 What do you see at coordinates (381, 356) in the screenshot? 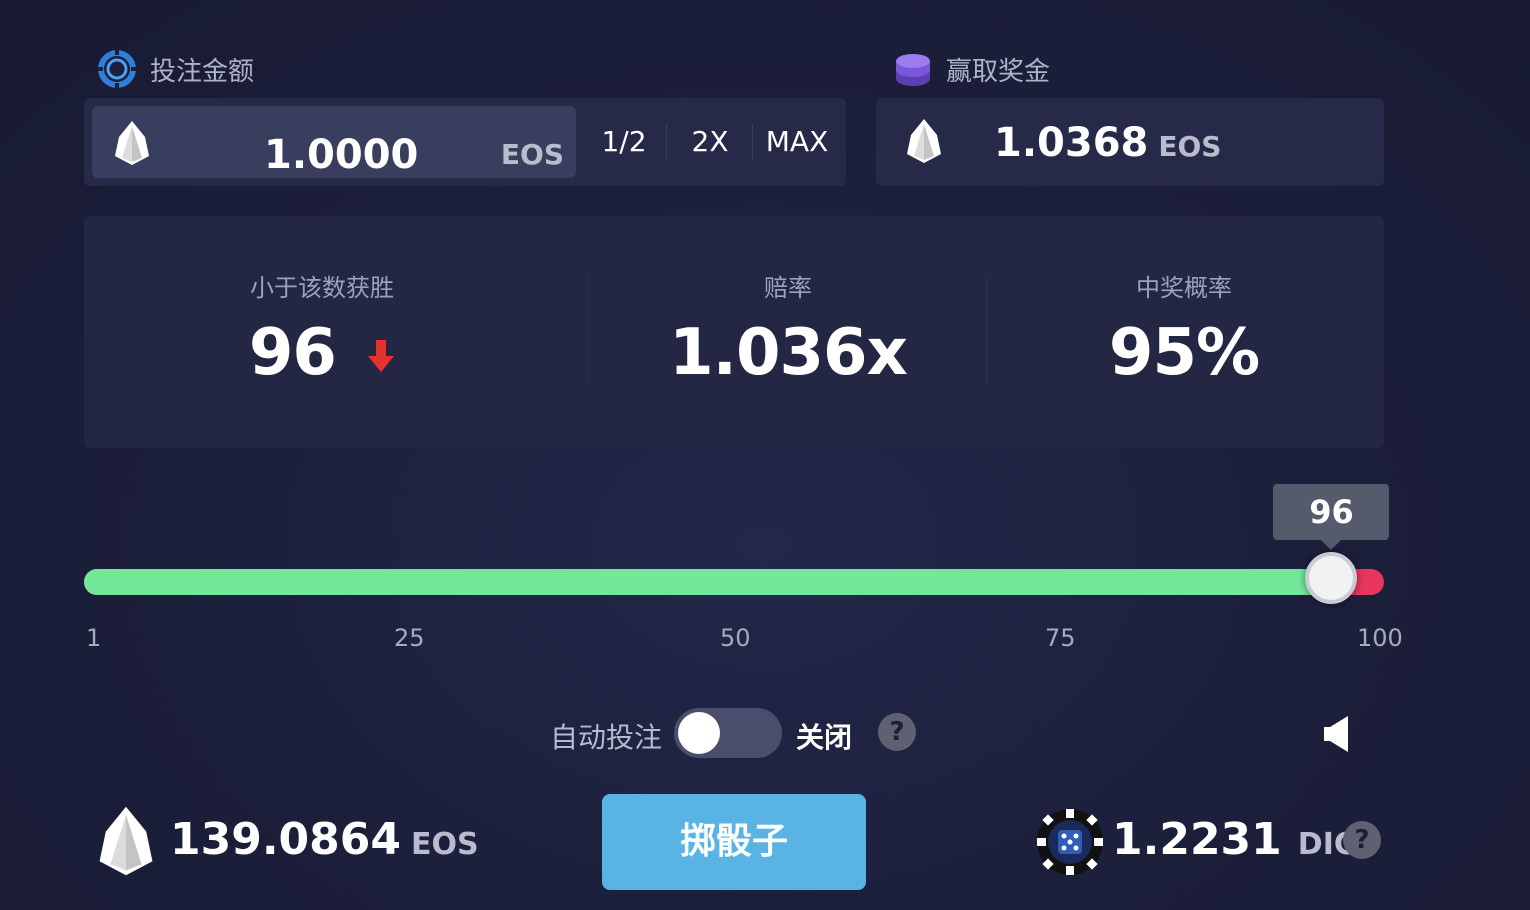
I see `arrow-down-icon` at bounding box center [381, 356].